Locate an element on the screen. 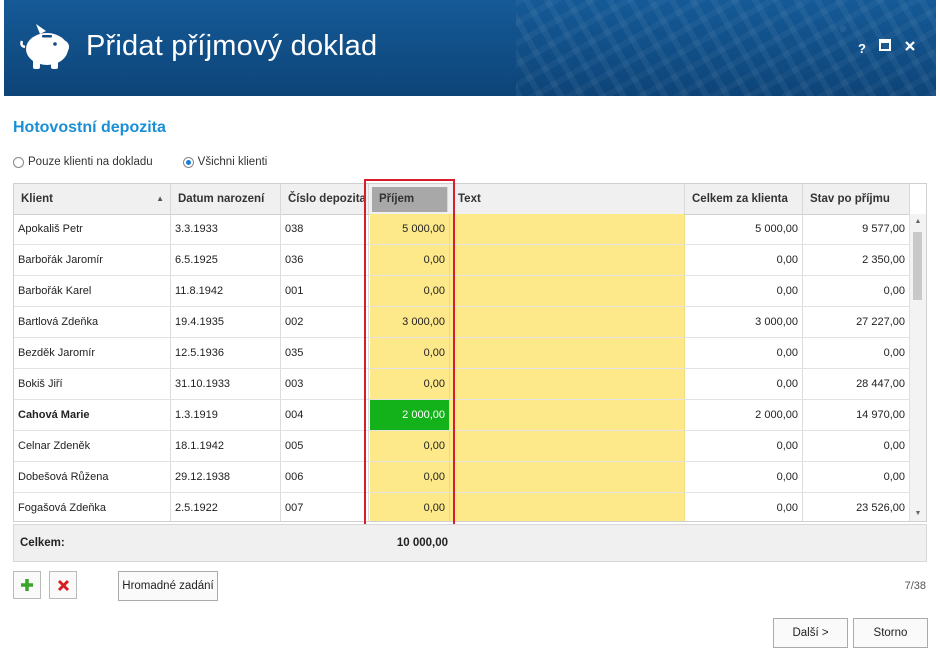 Image resolution: width=940 pixels, height=658 pixels. cell-klient: Barbořák Jaromír is located at coordinates (92, 260).